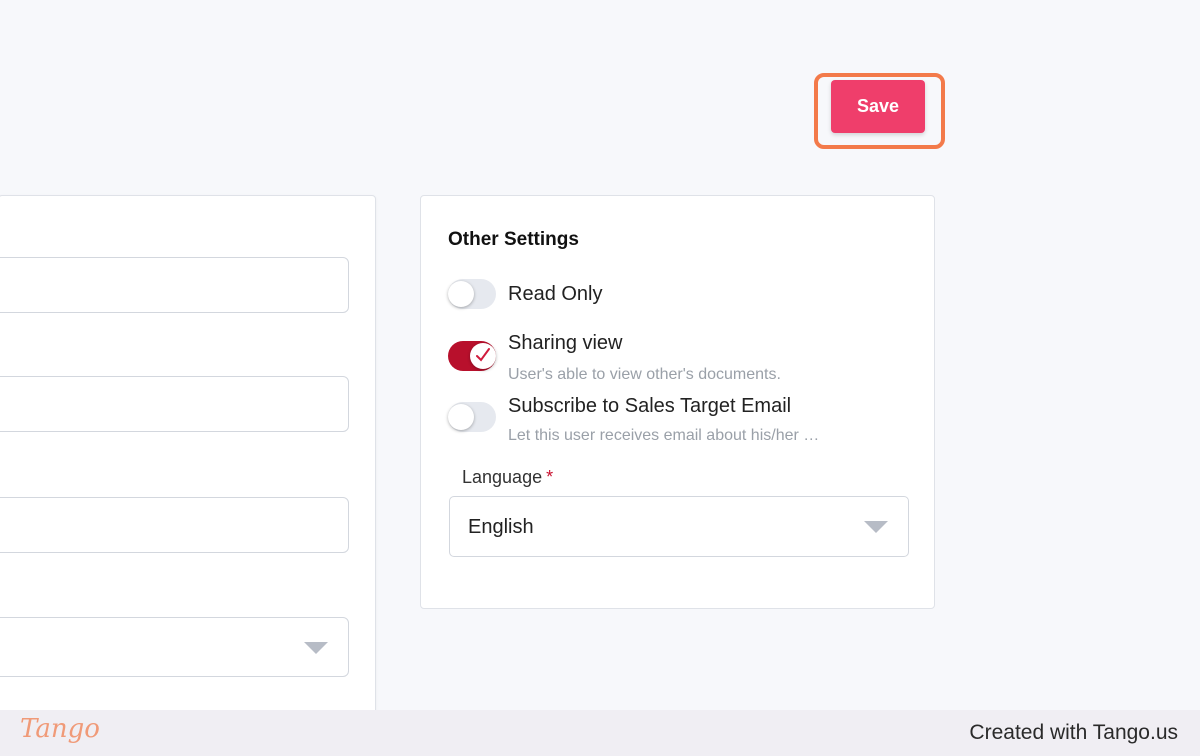  I want to click on language-select: English, so click(679, 526).